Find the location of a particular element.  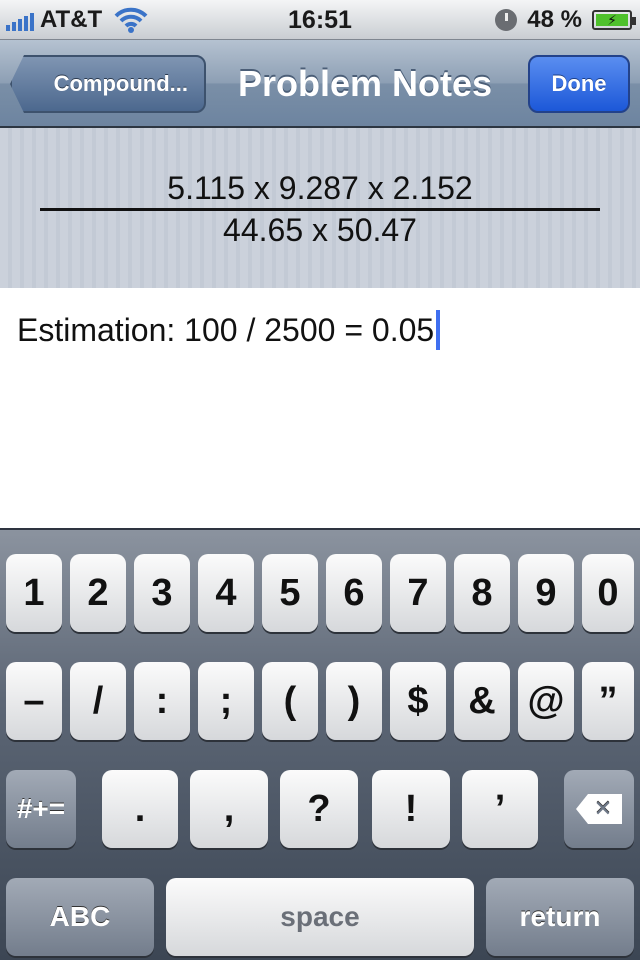

notes-content: Estimation: 100 / 2500 = 0.05 is located at coordinates (229, 330).